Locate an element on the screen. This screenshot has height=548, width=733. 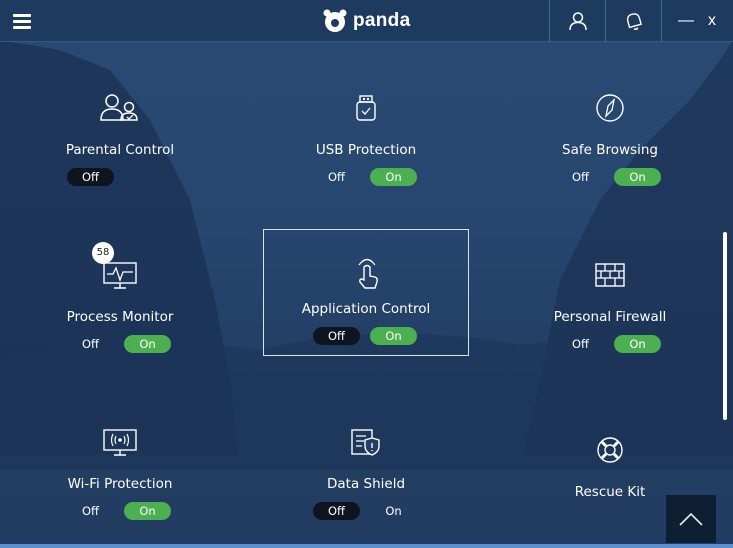
hamburger-menu-icon is located at coordinates (22, 15).